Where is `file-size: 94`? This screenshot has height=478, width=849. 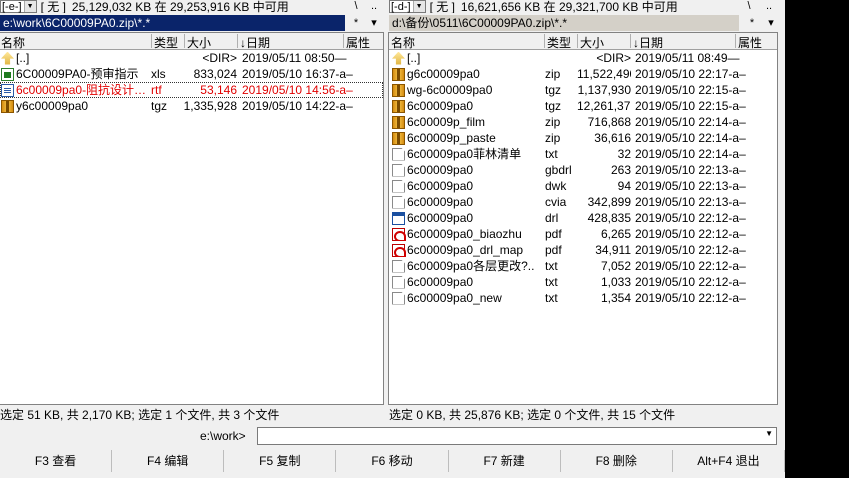
file-size: 94 is located at coordinates (624, 186).